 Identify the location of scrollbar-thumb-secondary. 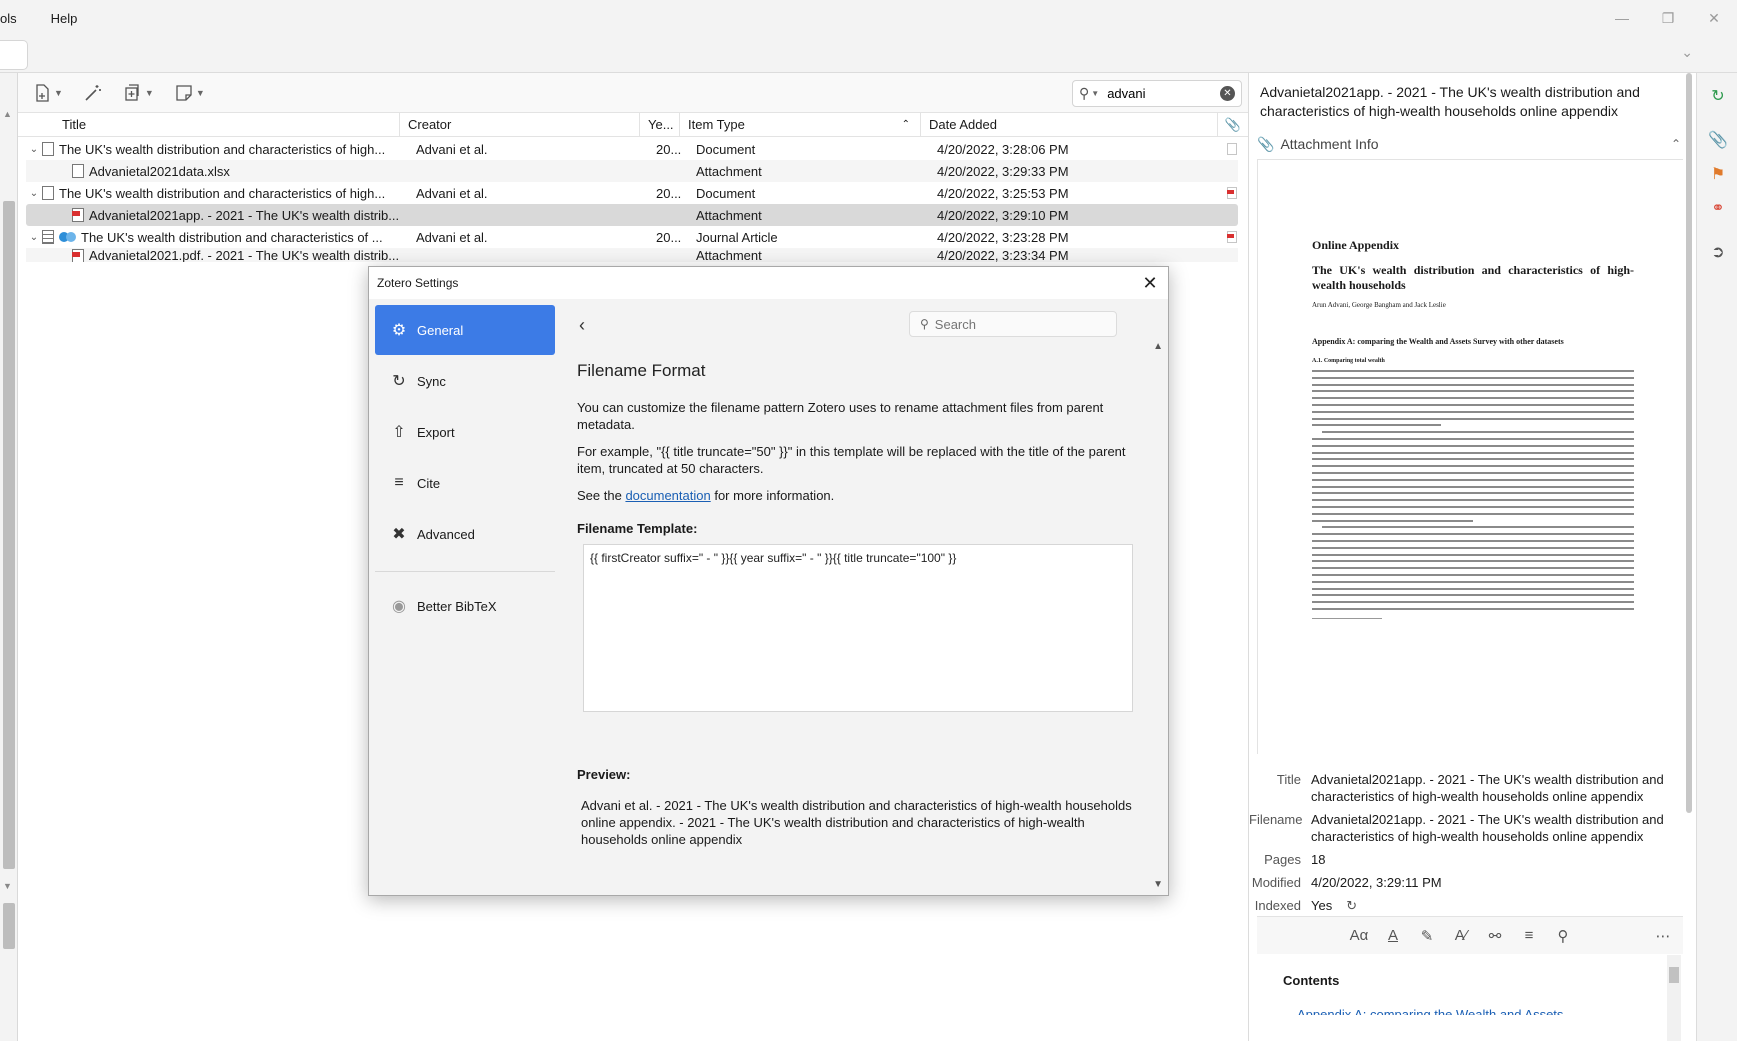
(9, 926).